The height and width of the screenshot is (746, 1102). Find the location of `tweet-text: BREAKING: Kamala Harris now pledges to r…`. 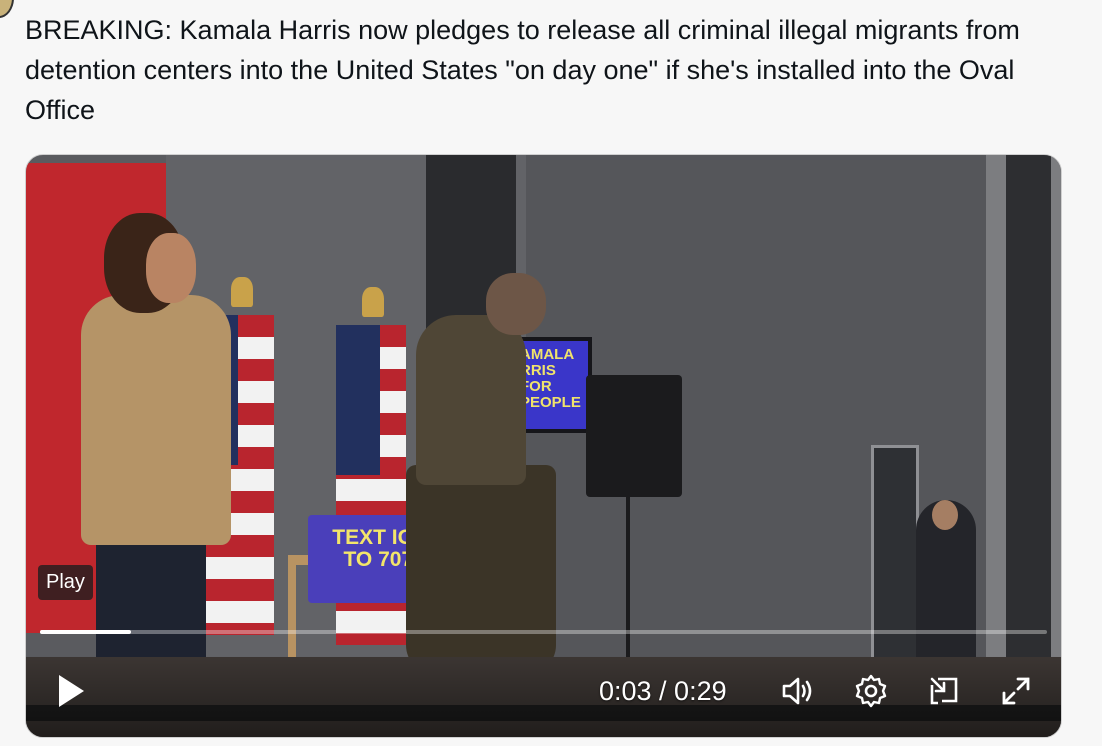

tweet-text: BREAKING: Kamala Harris now pledges to r… is located at coordinates (522, 70).